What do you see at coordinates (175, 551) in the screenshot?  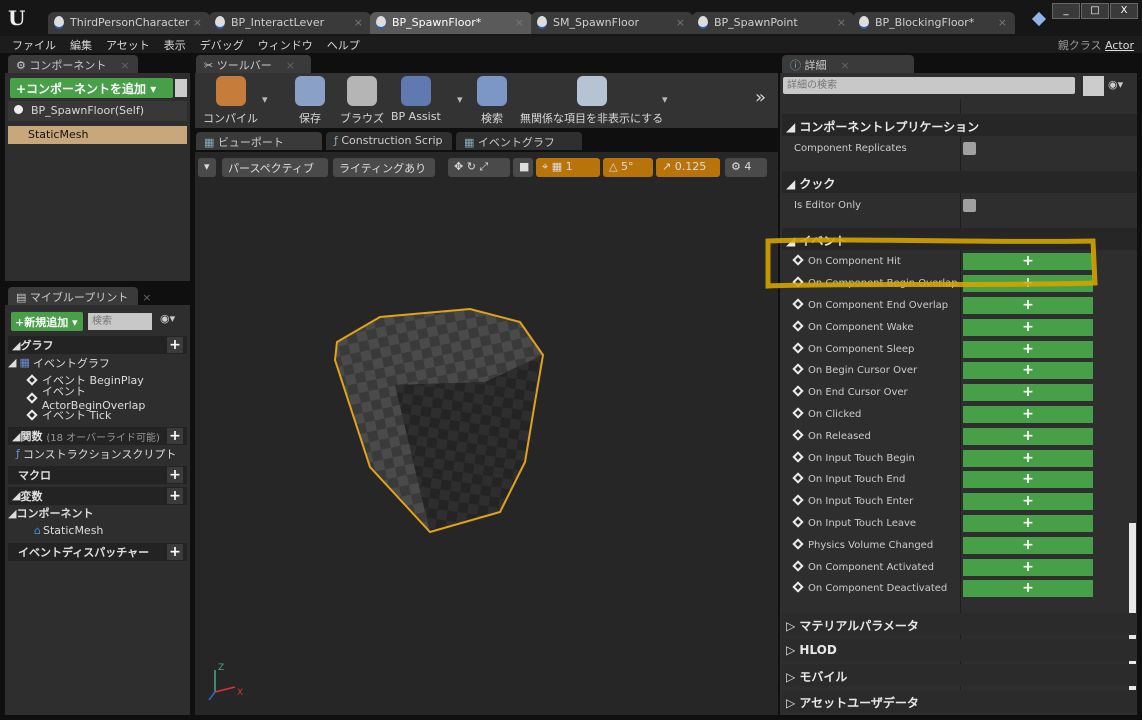 I see `add-dispatcher-button: +` at bounding box center [175, 551].